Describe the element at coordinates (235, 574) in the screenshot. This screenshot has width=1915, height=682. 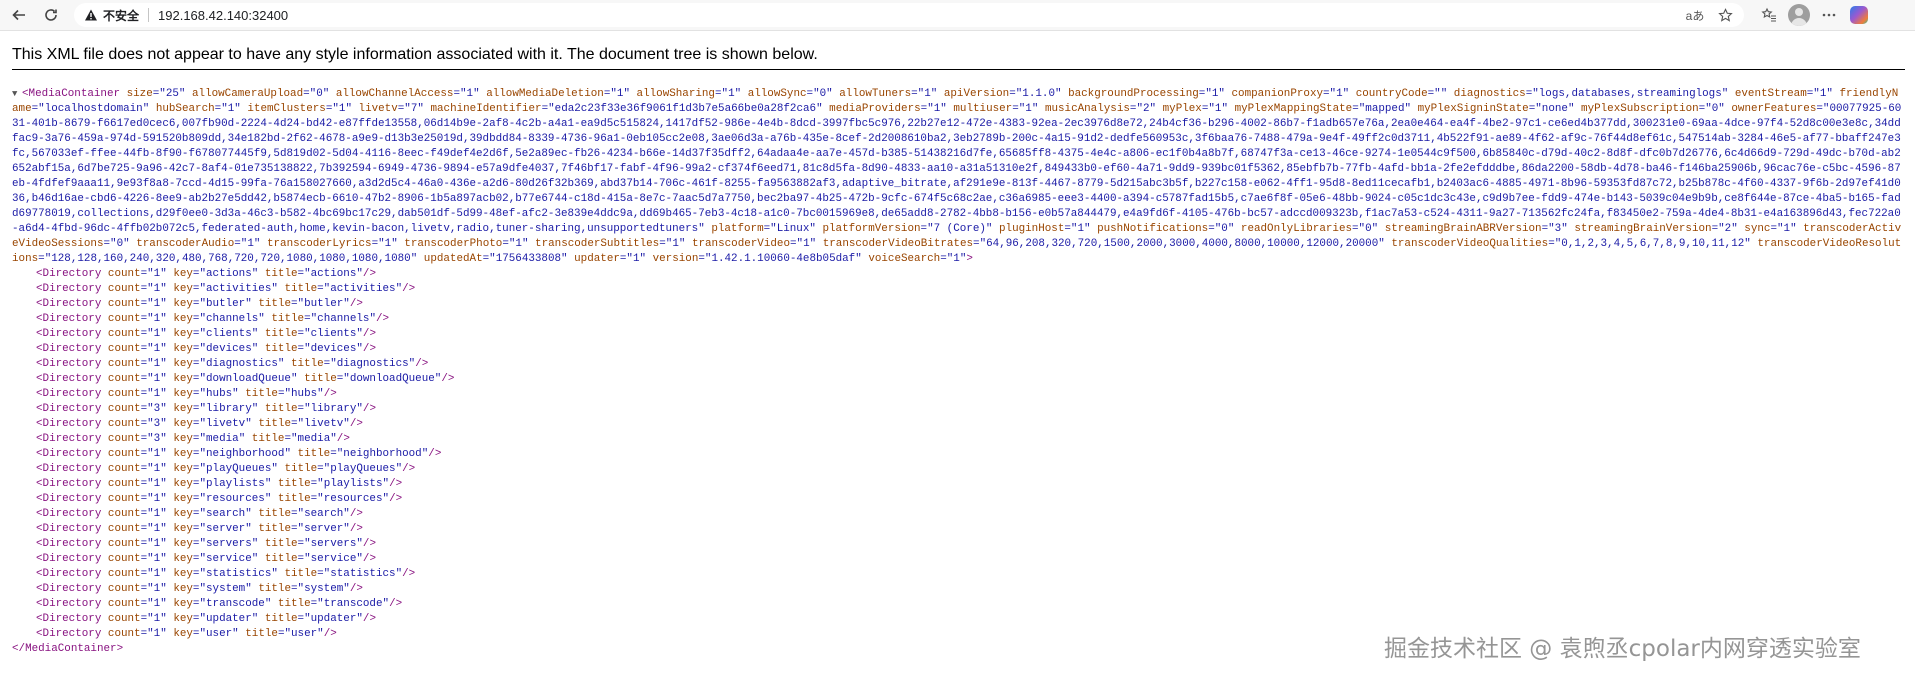
I see `xml-attr-value: ="statistics"` at that location.